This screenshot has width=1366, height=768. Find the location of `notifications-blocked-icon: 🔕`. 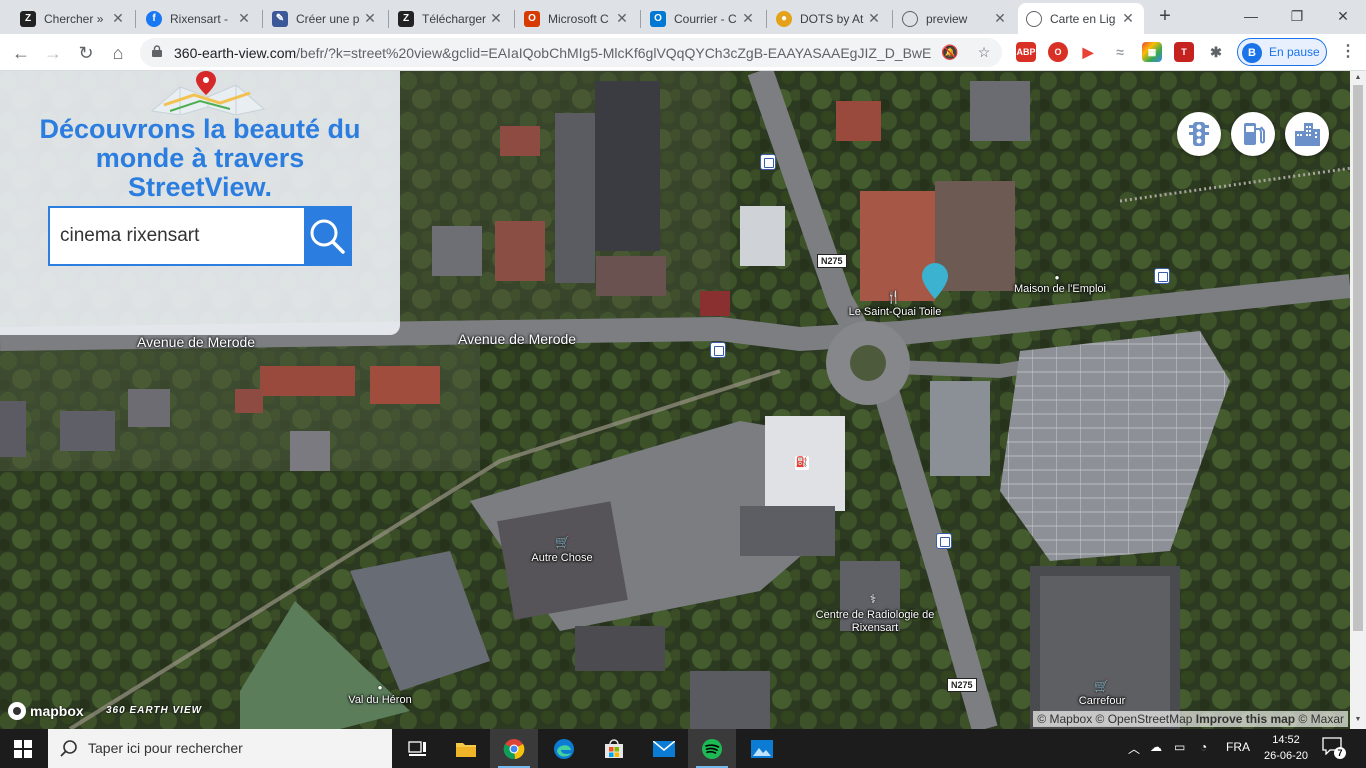

notifications-blocked-icon: 🔕 is located at coordinates (950, 52).